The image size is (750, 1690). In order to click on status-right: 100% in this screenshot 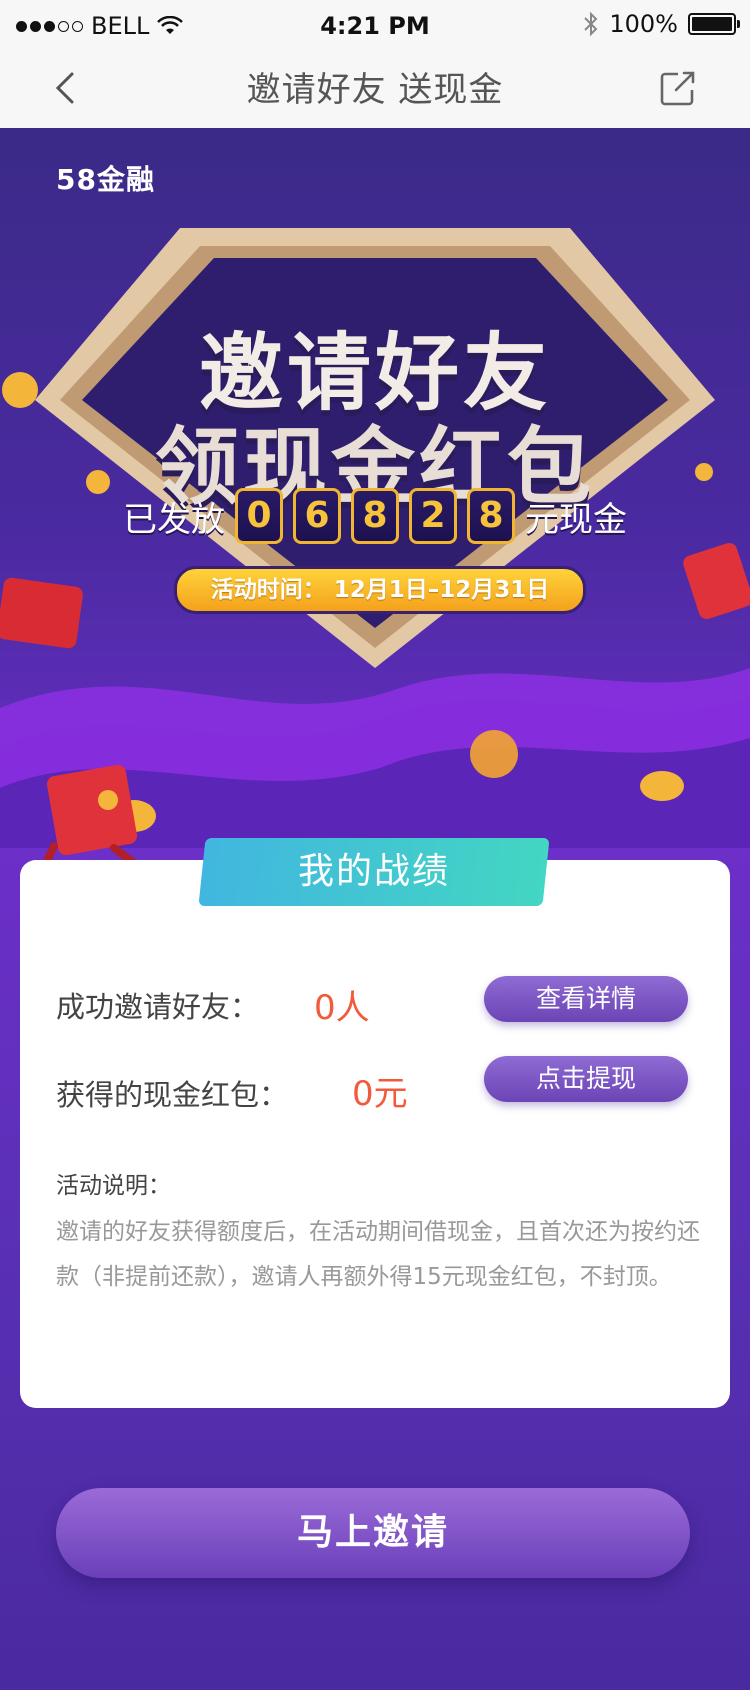, I will do `click(661, 24)`.